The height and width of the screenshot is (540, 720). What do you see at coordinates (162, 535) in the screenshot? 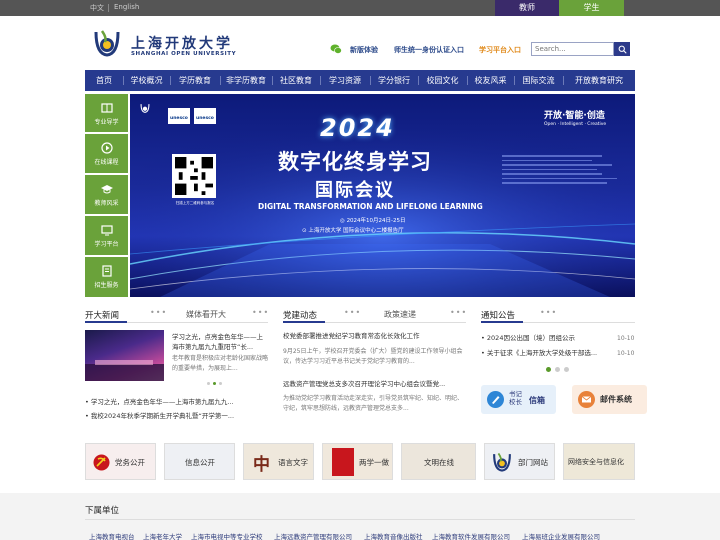
I see `unit-link: 上海老年大学` at bounding box center [162, 535].